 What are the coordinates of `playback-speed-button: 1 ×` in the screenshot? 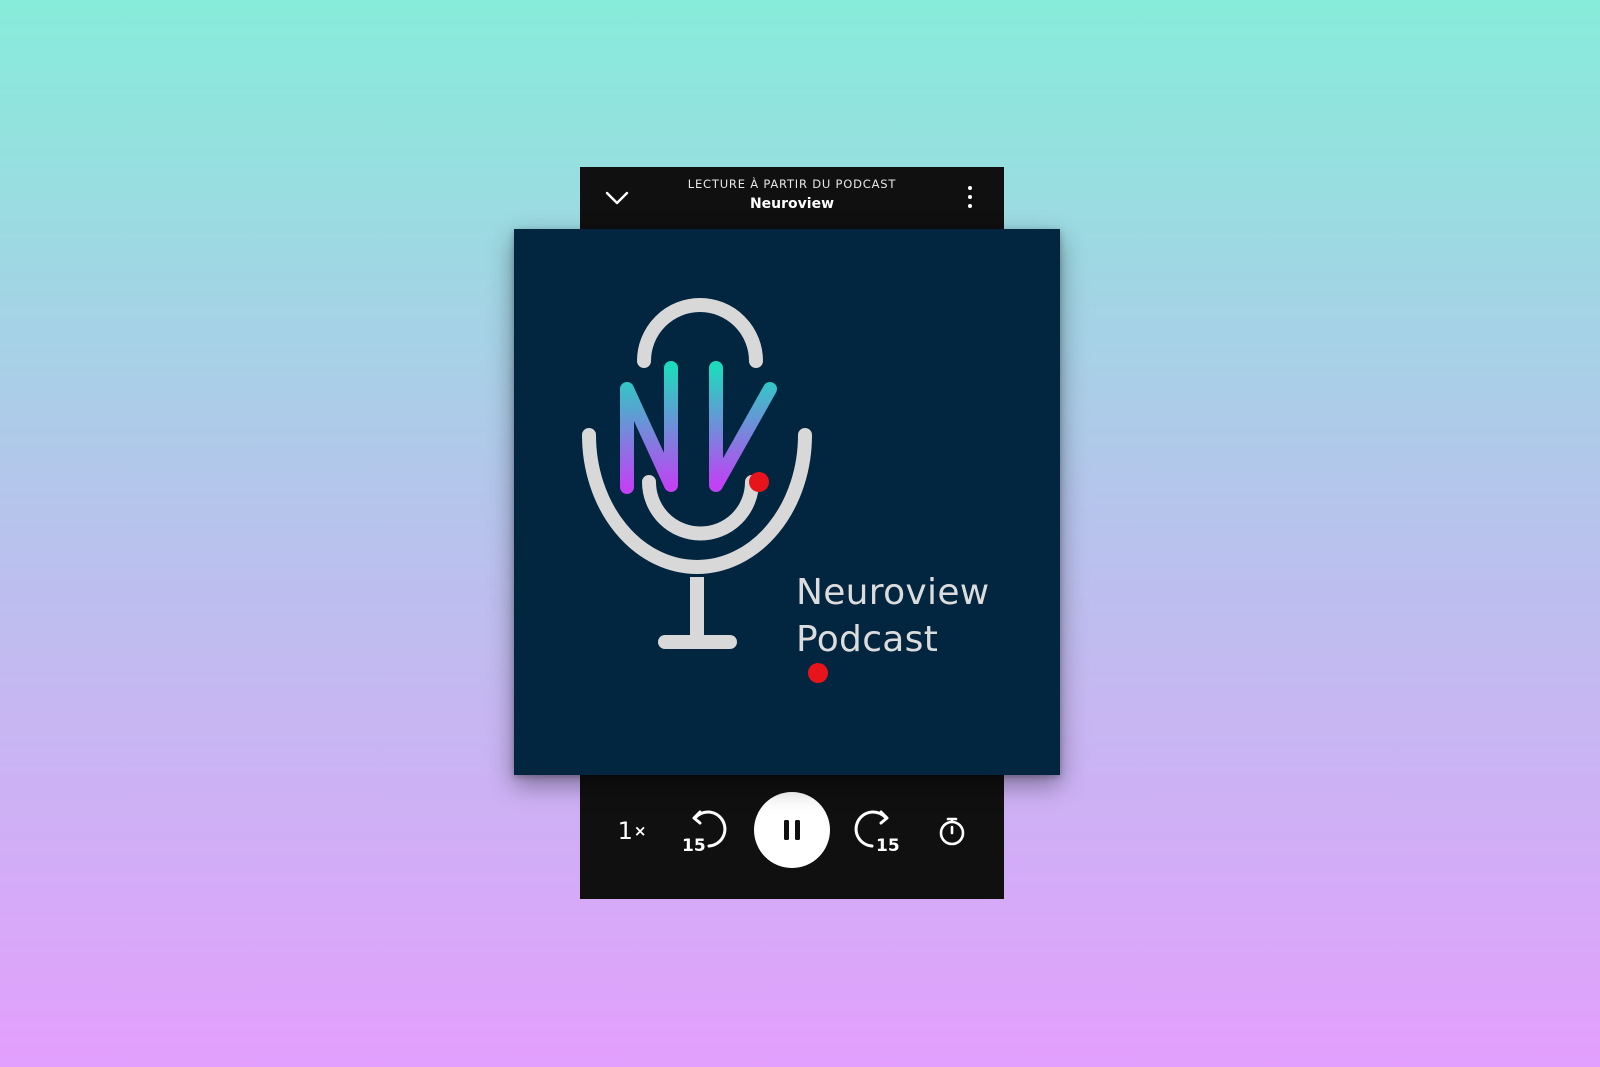 It's located at (632, 831).